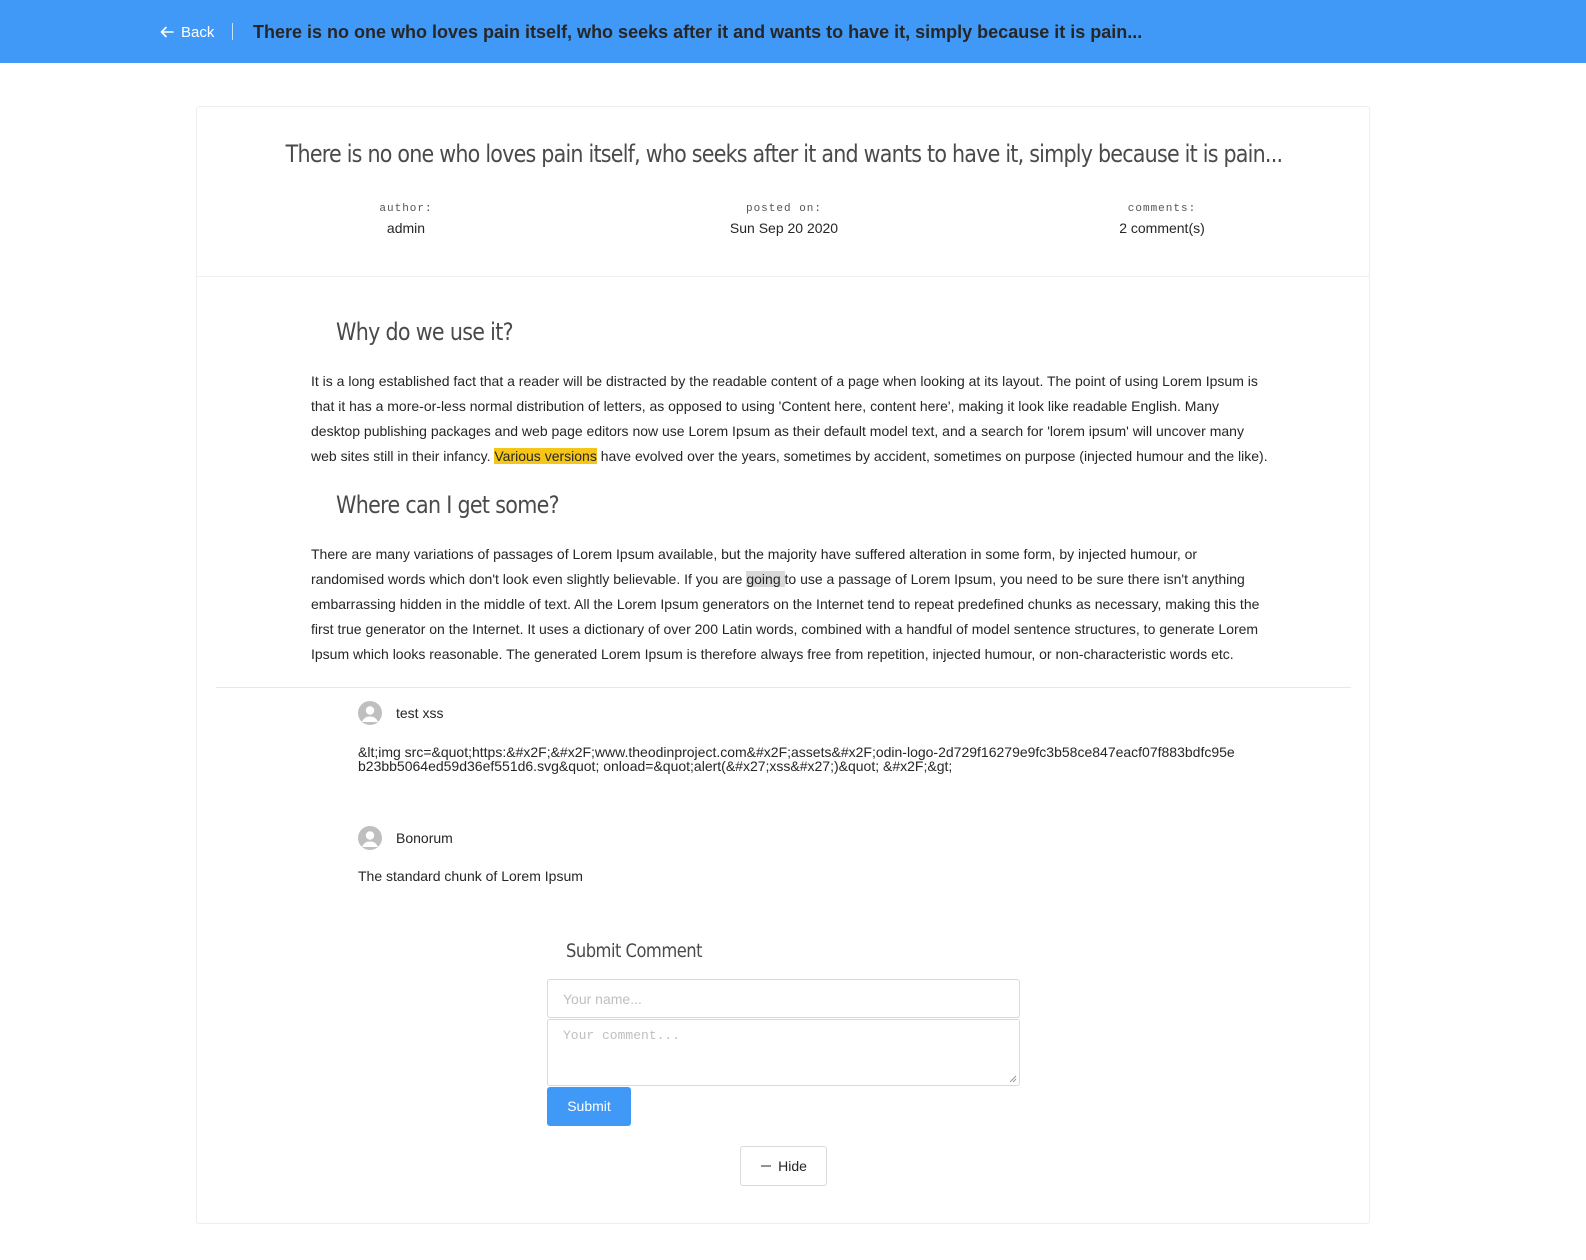 The width and height of the screenshot is (1586, 1260). Describe the element at coordinates (1162, 209) in the screenshot. I see `comments-label: comments:` at that location.